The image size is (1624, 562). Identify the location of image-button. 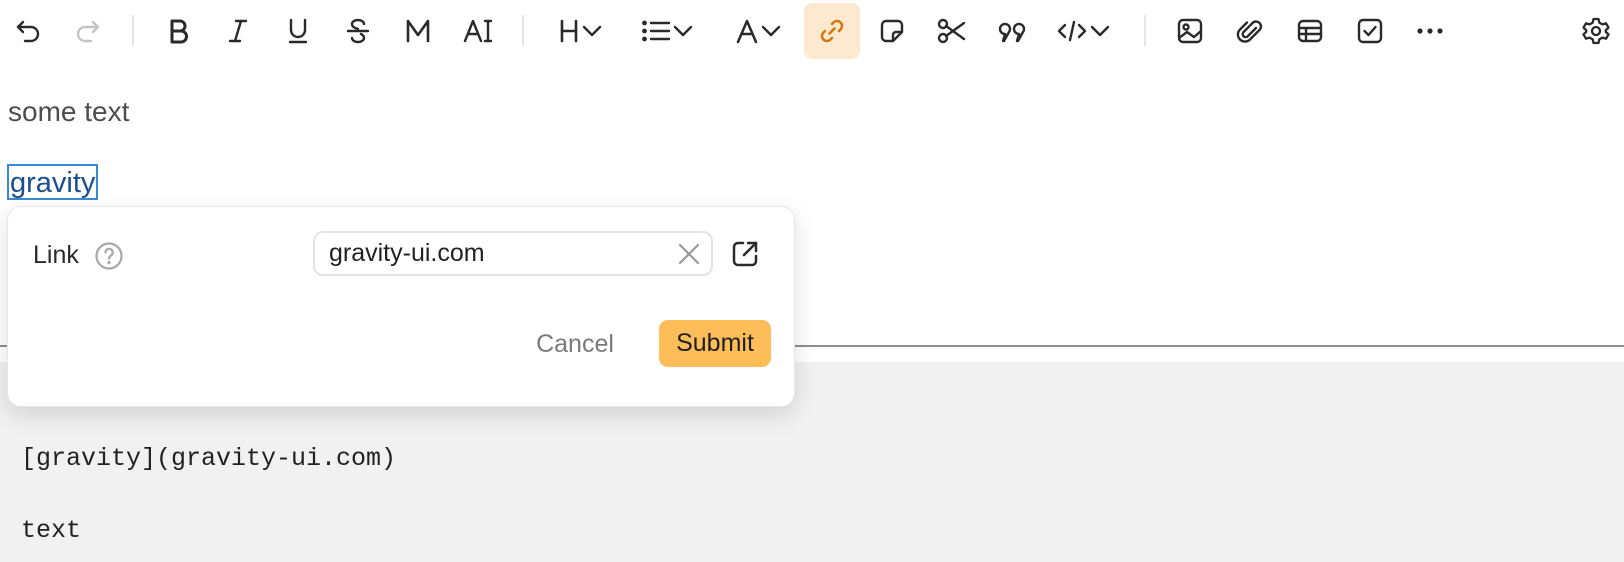
(1190, 31).